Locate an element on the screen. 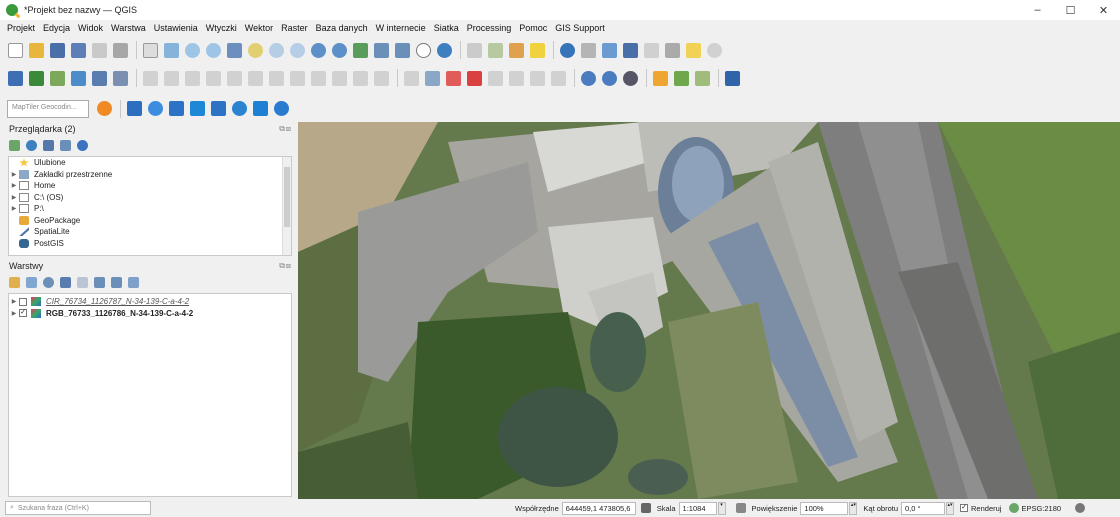  undo-icon is located at coordinates (360, 78).